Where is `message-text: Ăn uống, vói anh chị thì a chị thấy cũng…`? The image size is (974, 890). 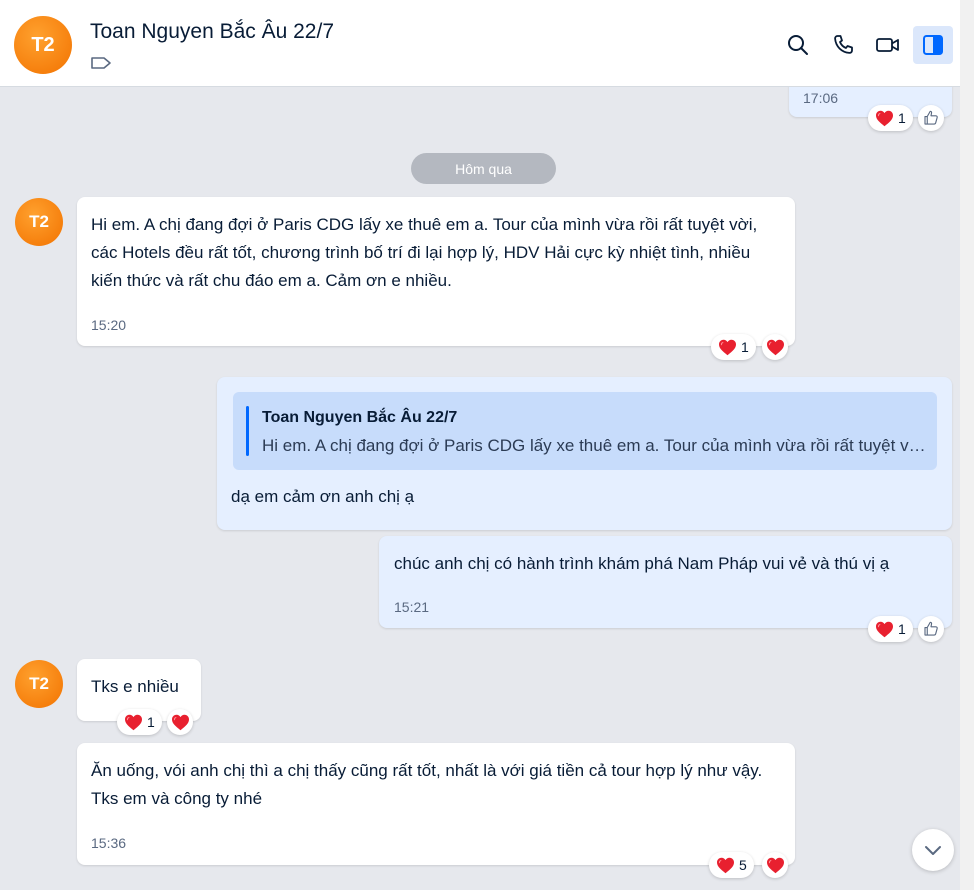 message-text: Ăn uống, vói anh chị thì a chị thấy cũng… is located at coordinates (431, 784).